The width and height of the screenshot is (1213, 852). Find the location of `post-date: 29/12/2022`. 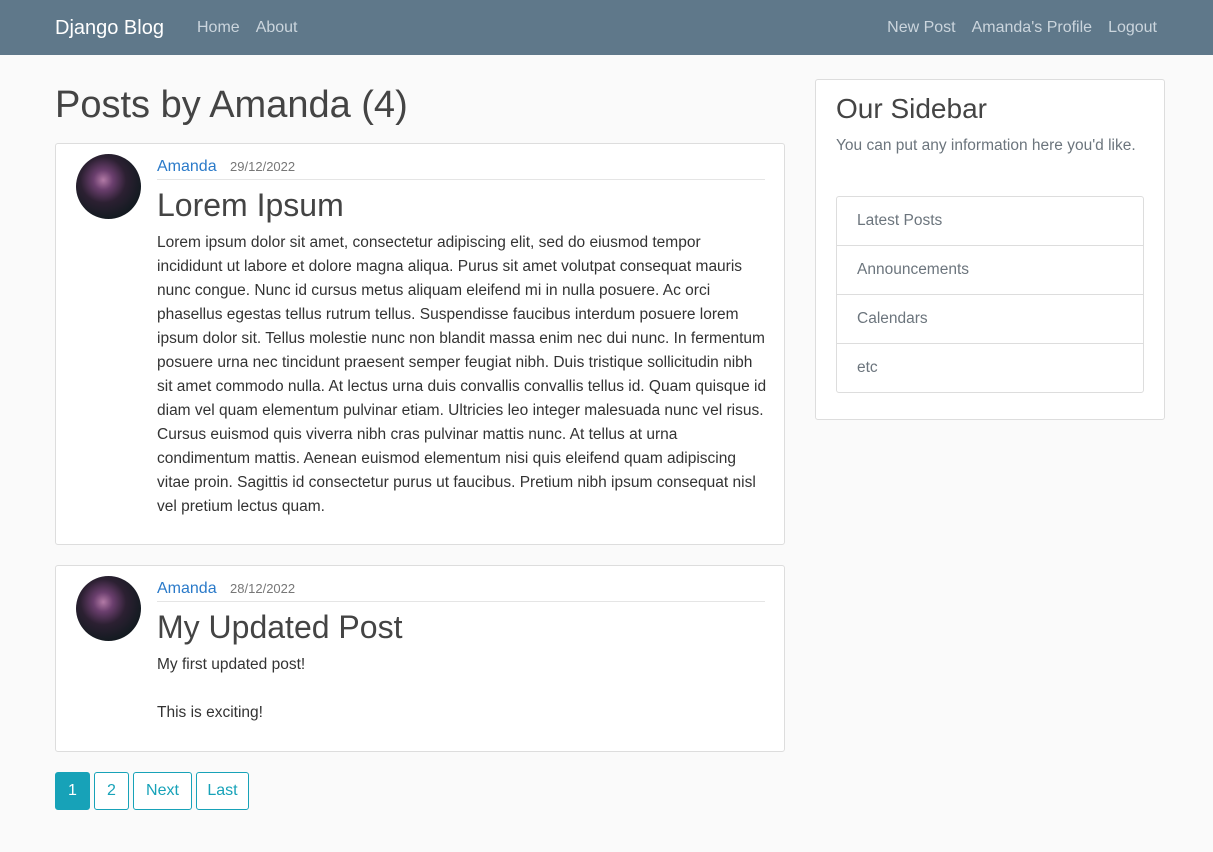

post-date: 29/12/2022 is located at coordinates (263, 166).